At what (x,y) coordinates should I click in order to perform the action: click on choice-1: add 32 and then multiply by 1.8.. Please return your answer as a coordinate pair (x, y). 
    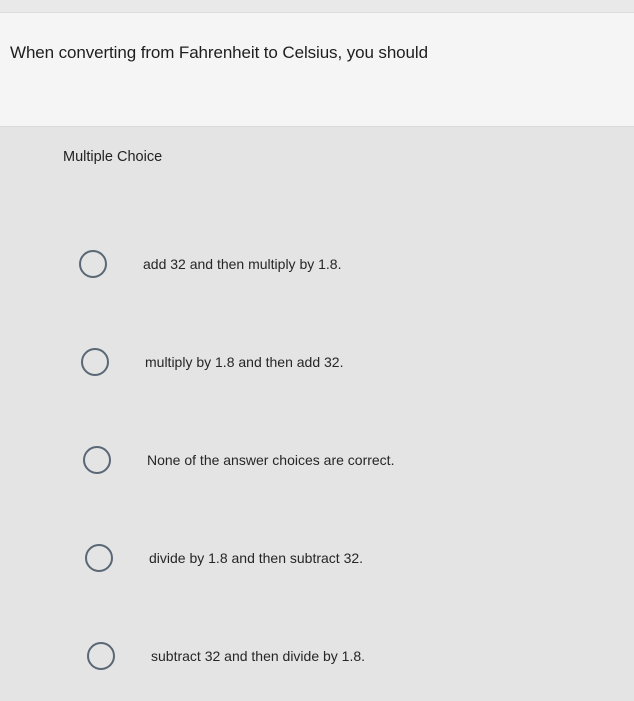
    Looking at the image, I should click on (210, 264).